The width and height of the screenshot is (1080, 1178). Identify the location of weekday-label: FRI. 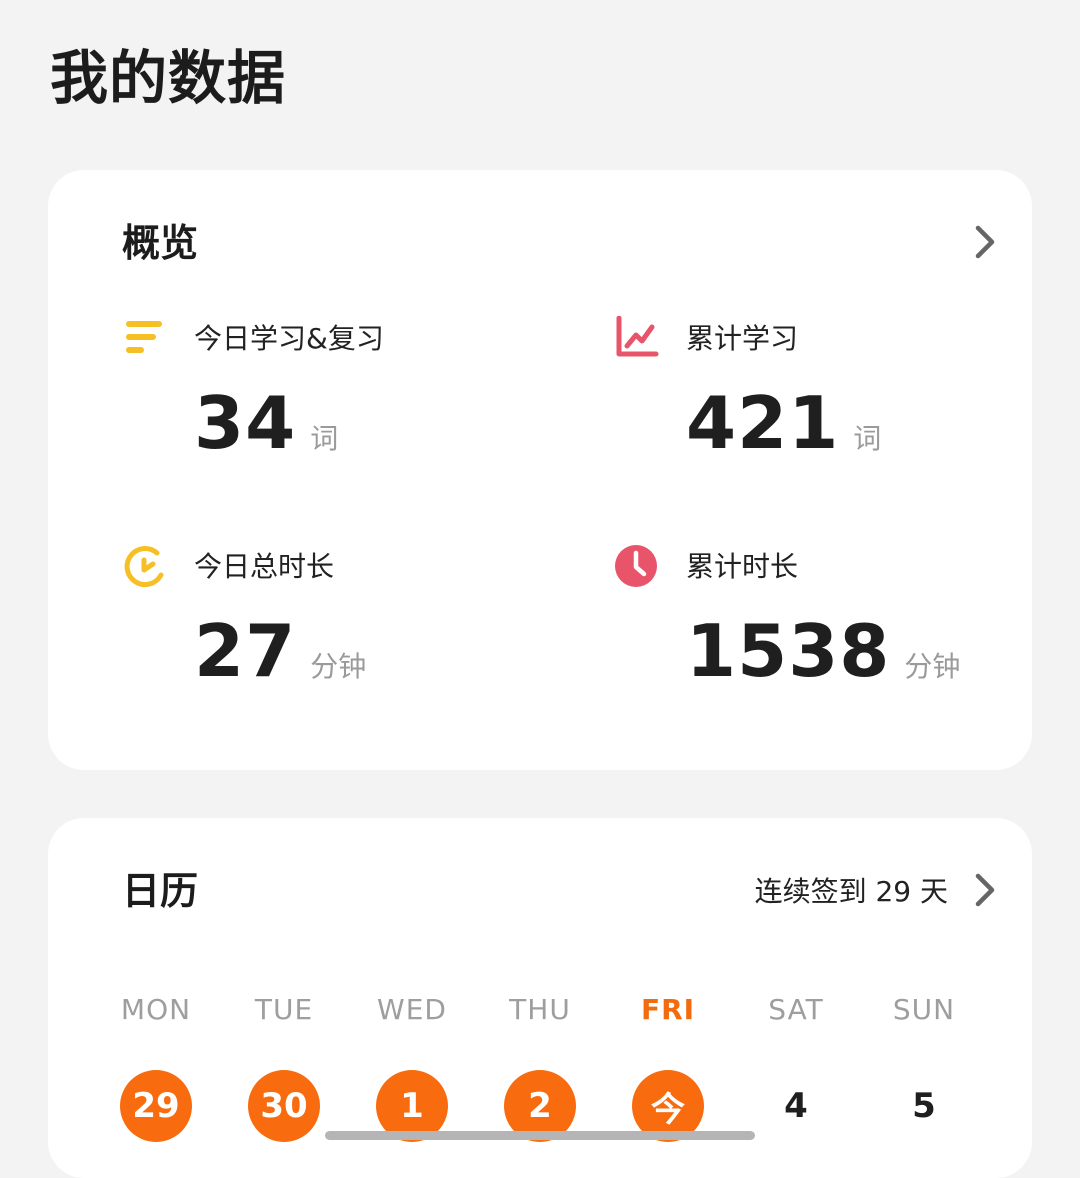
(668, 1009).